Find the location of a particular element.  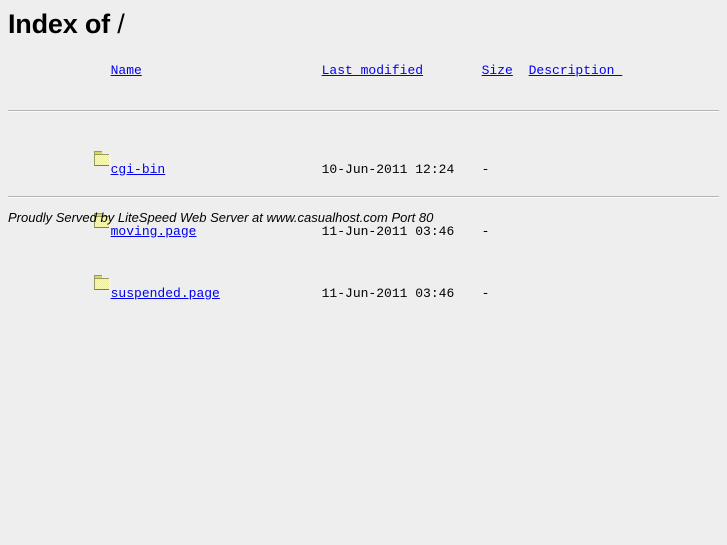

footer-horizontal-rule is located at coordinates (363, 197).